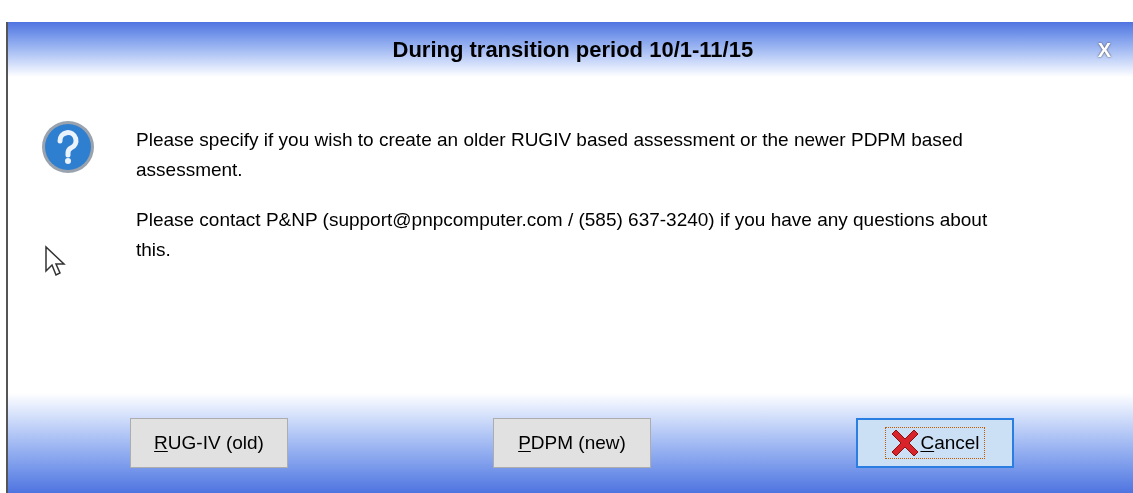 The width and height of the screenshot is (1133, 493). Describe the element at coordinates (573, 50) in the screenshot. I see `window-title: During transition period 10/1-11/15` at that location.